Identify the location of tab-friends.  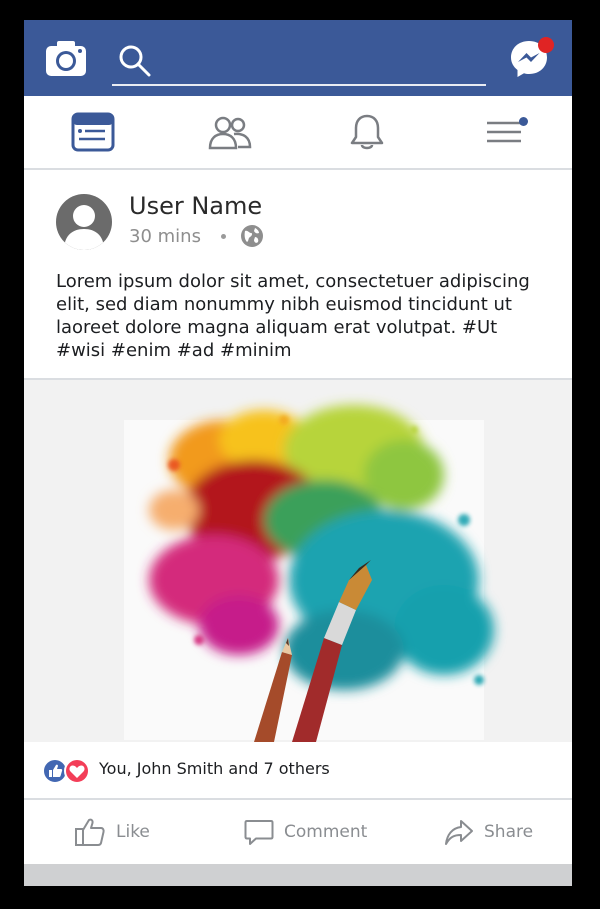
(229, 132).